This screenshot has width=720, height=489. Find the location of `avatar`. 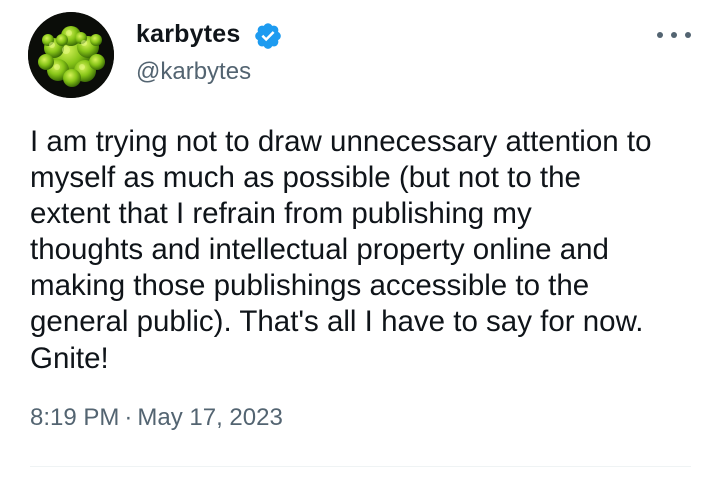

avatar is located at coordinates (71, 55).